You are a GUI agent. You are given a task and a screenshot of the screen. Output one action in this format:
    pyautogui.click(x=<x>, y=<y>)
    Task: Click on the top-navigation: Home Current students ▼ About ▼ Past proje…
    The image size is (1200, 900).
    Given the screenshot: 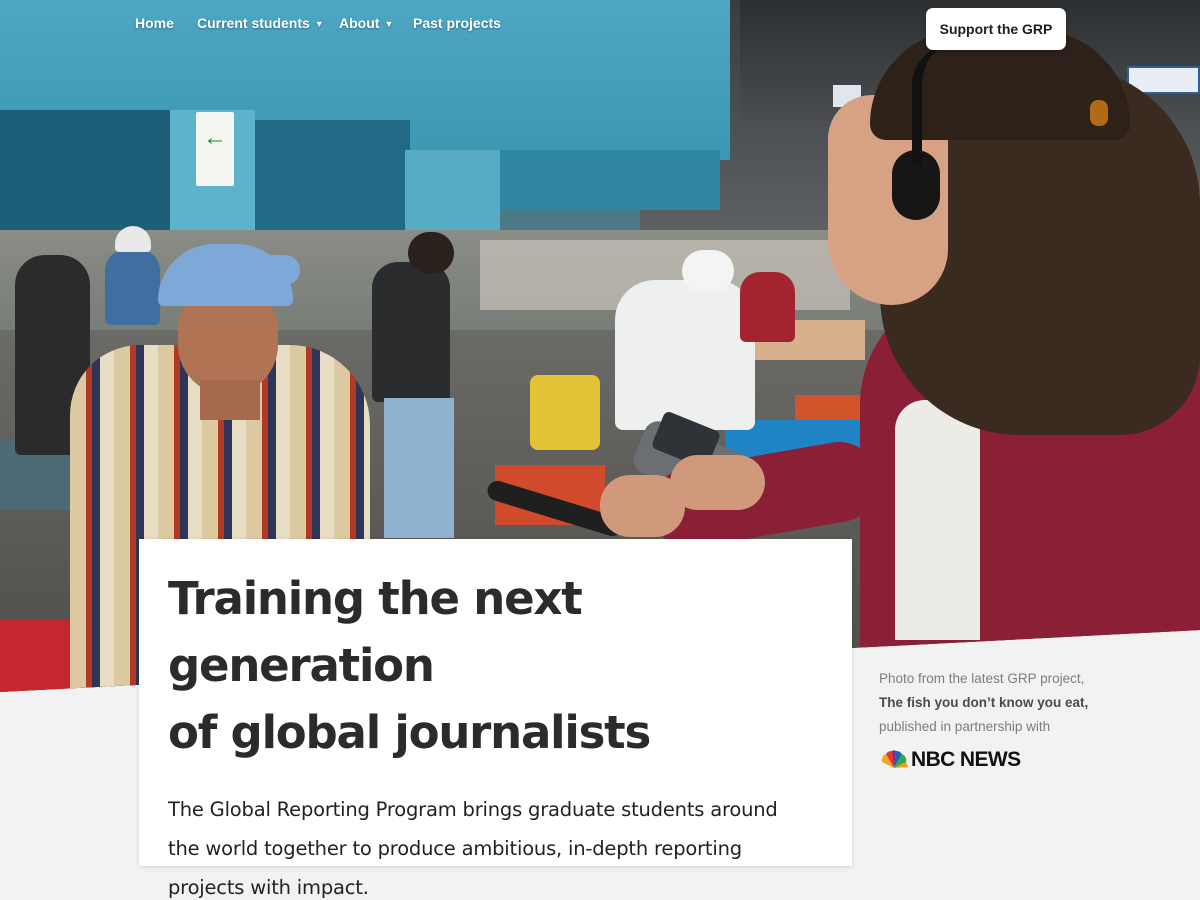 What is the action you would take?
    pyautogui.click(x=600, y=25)
    